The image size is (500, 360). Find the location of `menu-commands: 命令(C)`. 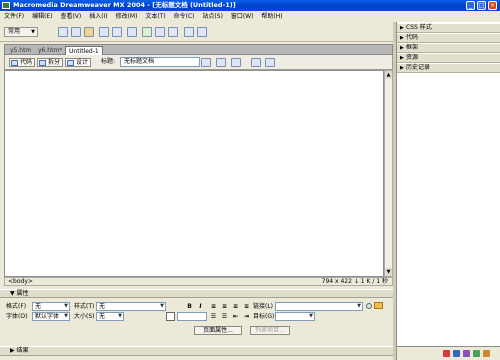

menu-commands: 命令(C) is located at coordinates (184, 16).